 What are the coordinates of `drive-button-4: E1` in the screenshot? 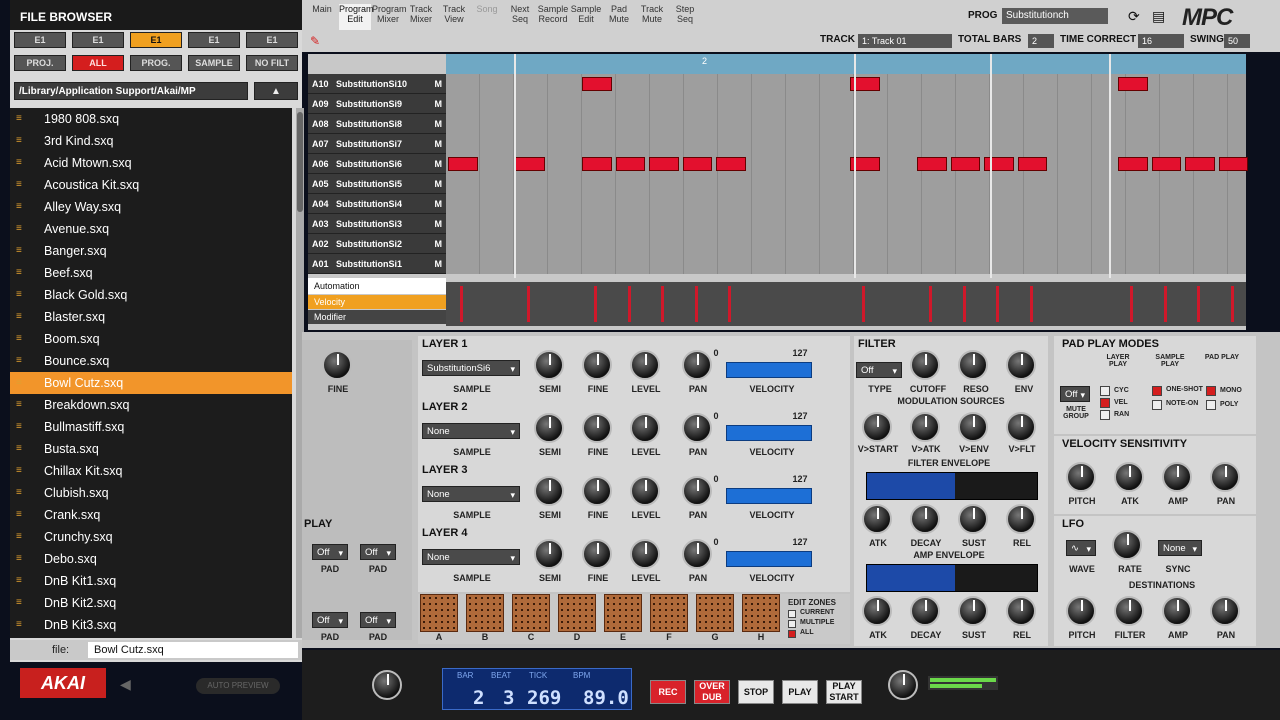 It's located at (214, 40).